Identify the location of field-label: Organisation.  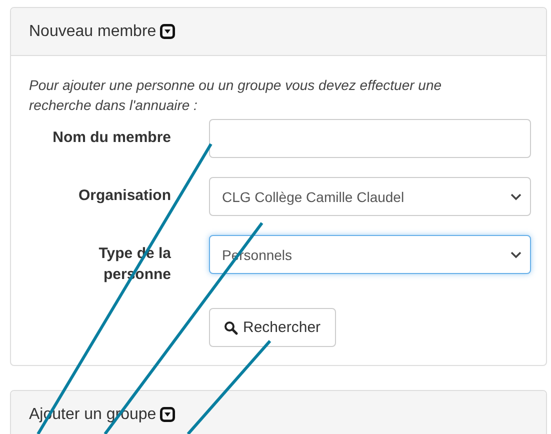
(124, 196).